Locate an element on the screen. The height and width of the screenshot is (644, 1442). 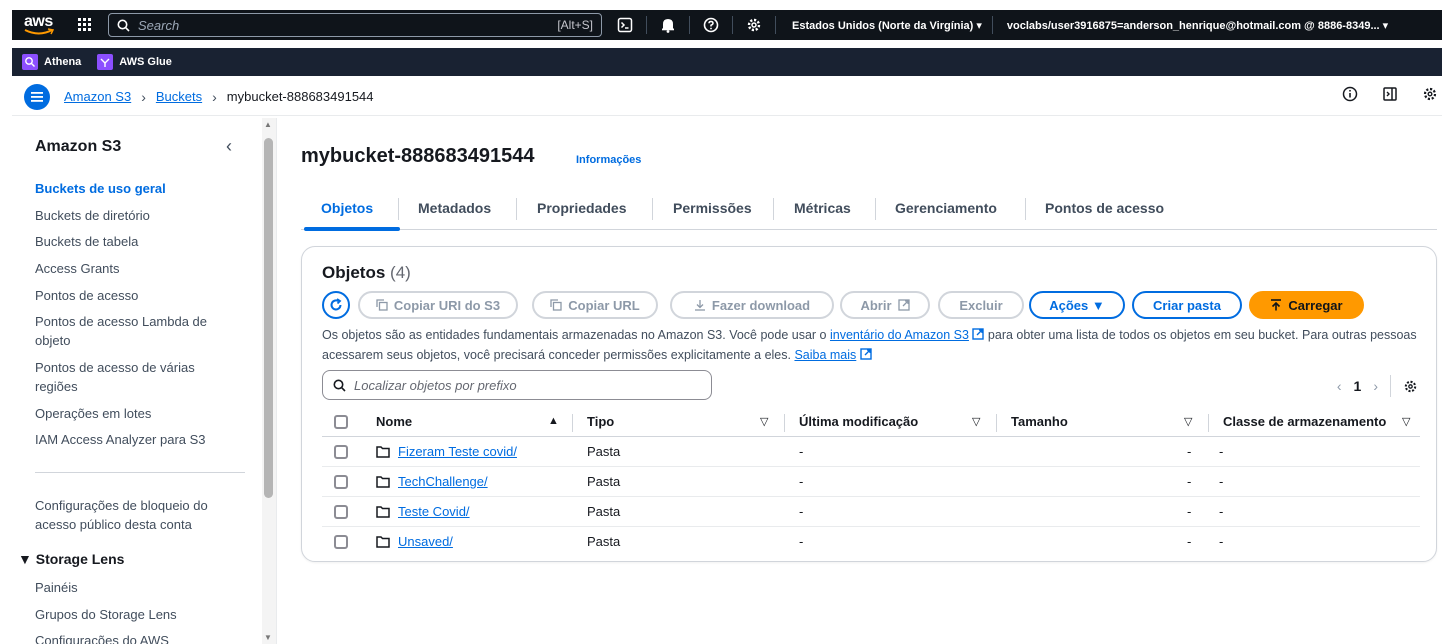
tab-metadata: Metadados is located at coordinates (454, 208).